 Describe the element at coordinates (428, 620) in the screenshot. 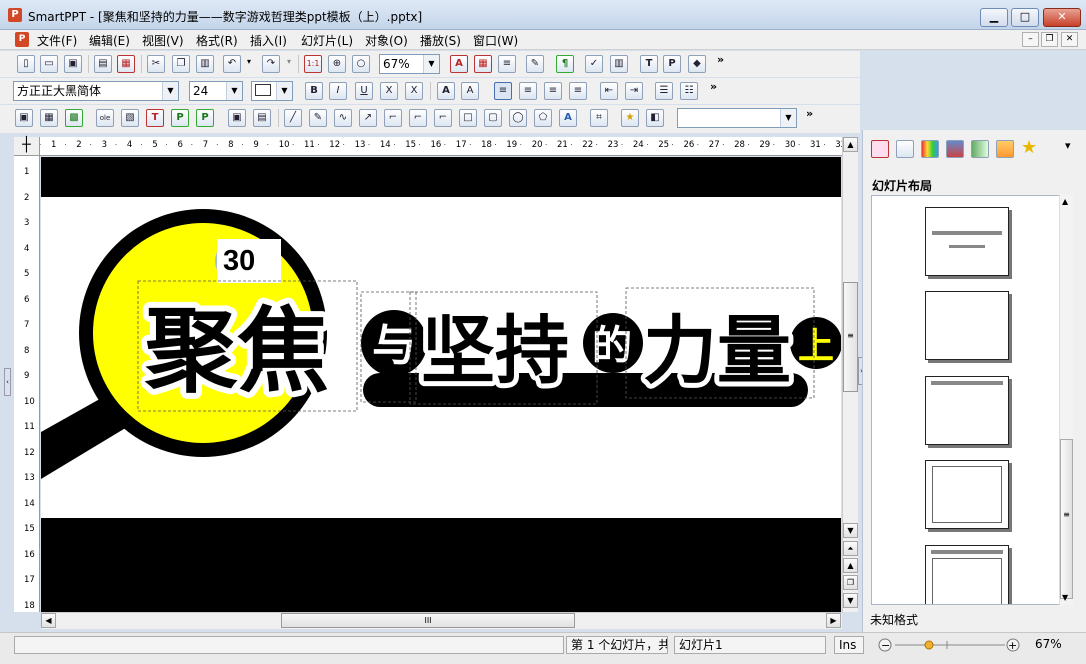

I see `horizontal-scroll-thumb: III` at that location.